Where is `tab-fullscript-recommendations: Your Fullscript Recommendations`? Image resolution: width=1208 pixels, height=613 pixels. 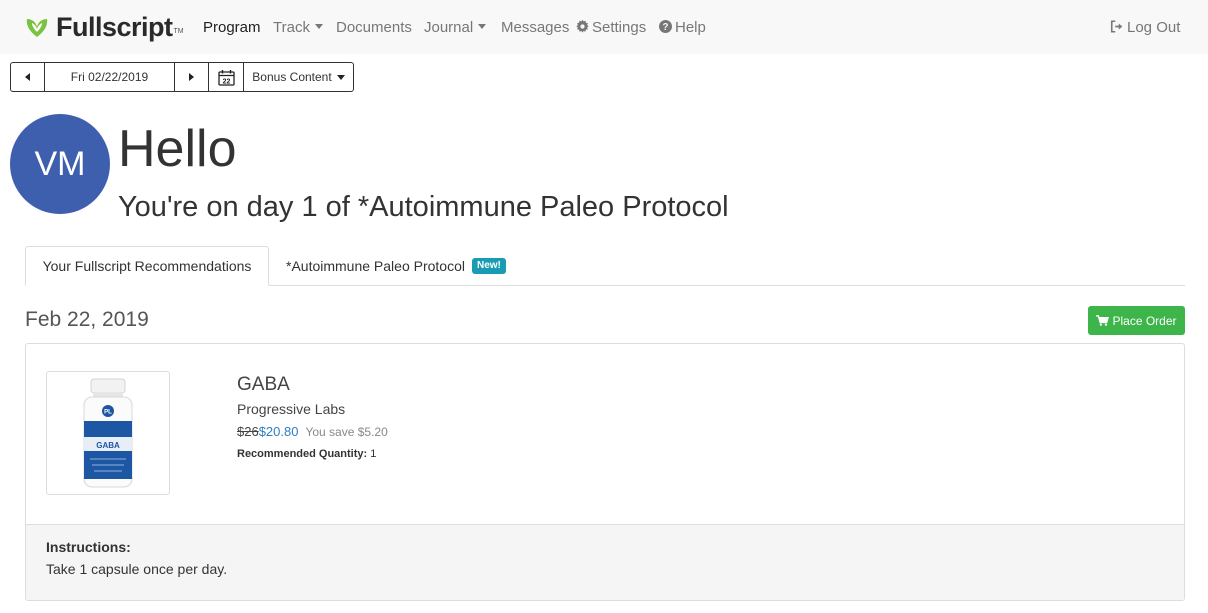
tab-fullscript-recommendations: Your Fullscript Recommendations is located at coordinates (147, 266).